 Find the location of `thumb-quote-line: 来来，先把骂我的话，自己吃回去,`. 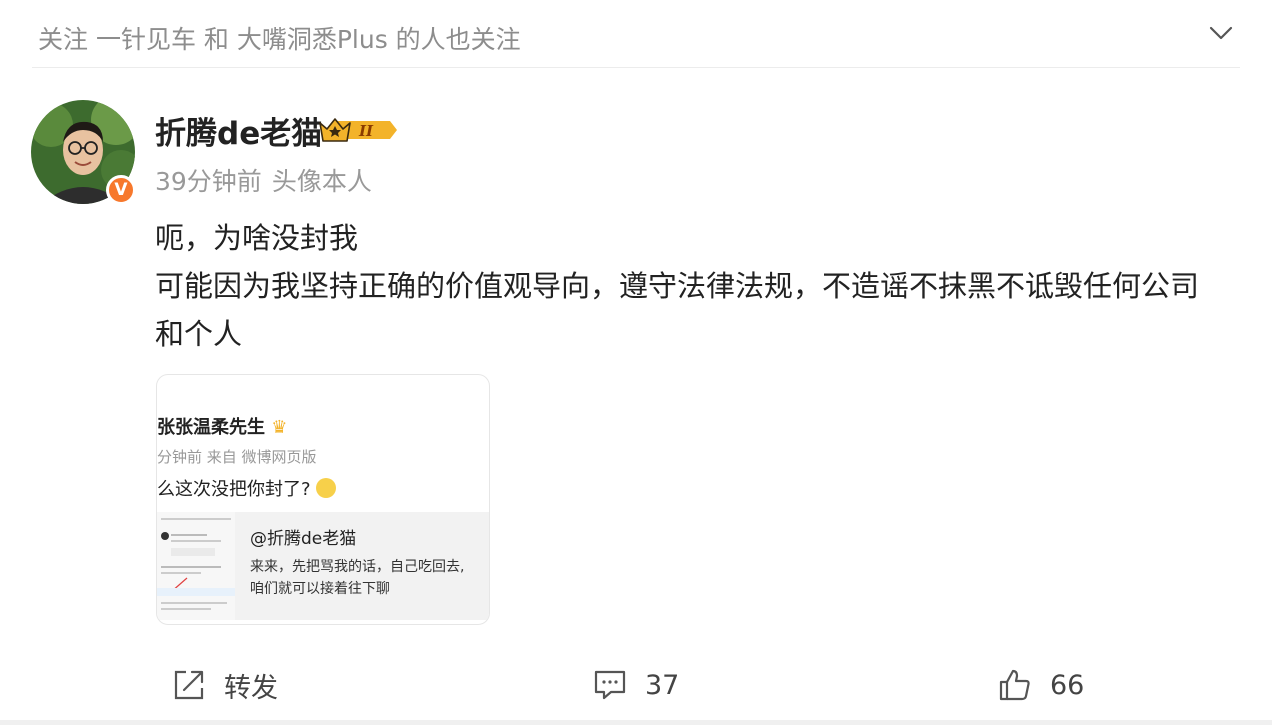

thumb-quote-line: 来来，先把骂我的话，自己吃回去, is located at coordinates (357, 567).